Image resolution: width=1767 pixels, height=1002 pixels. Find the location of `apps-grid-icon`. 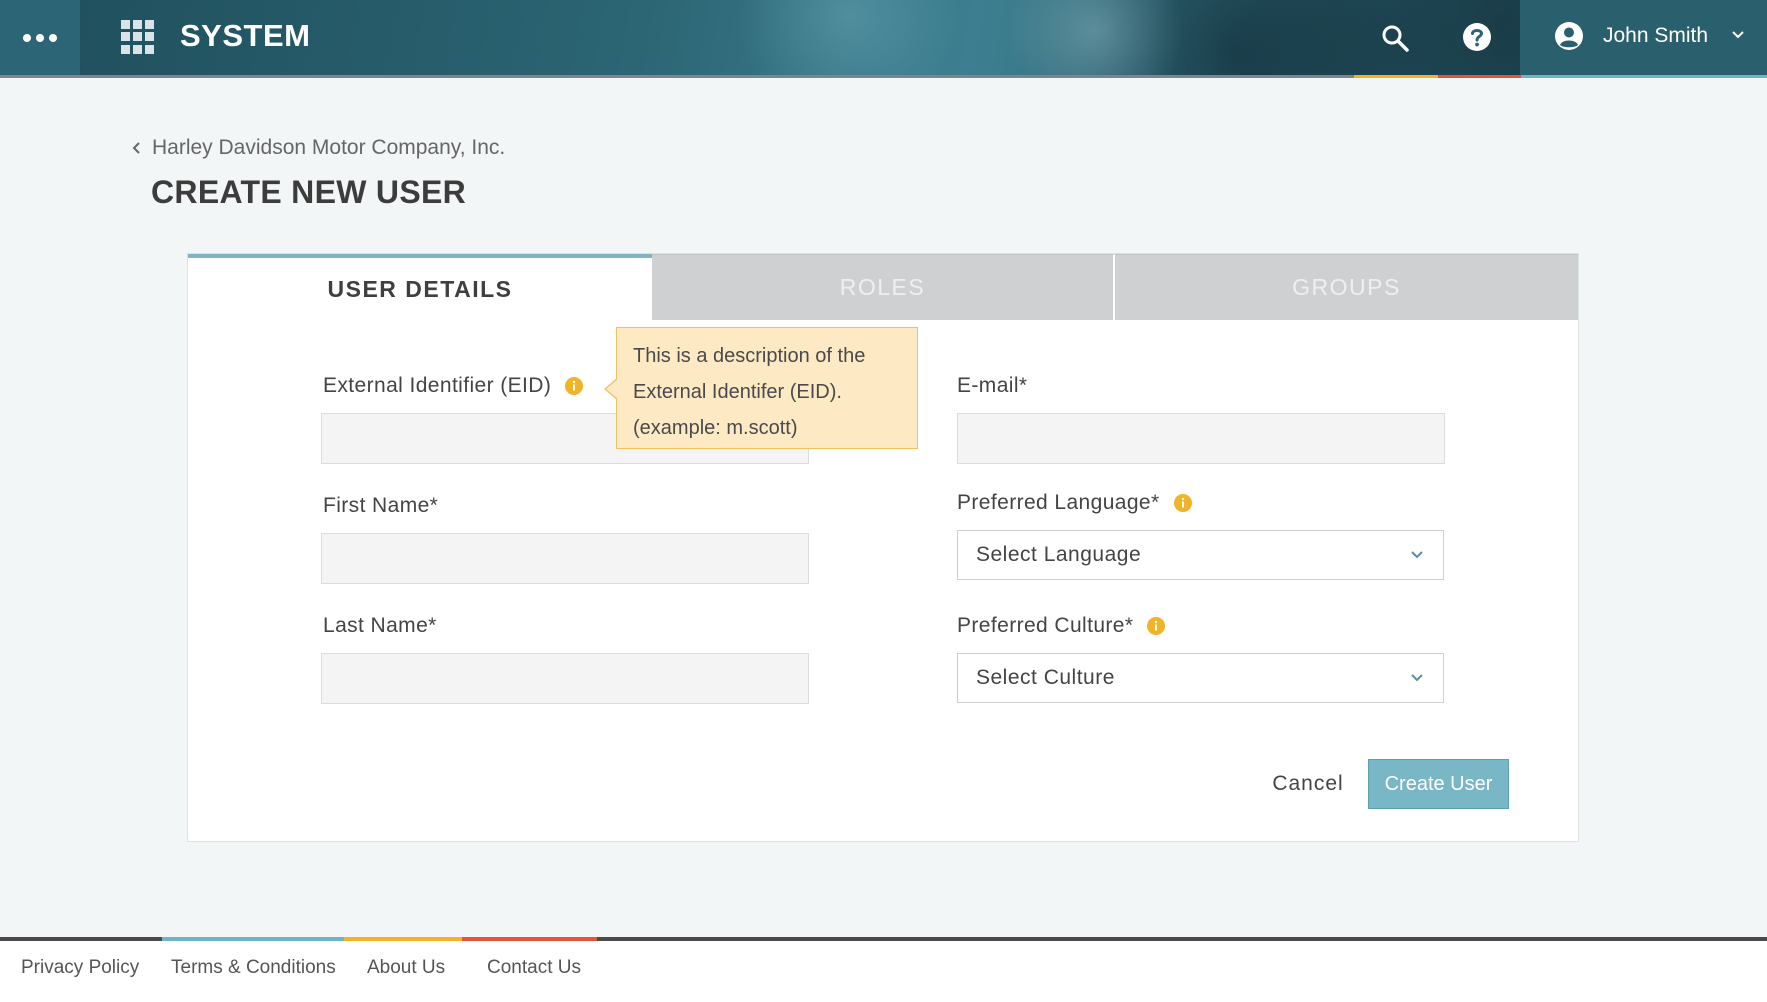

apps-grid-icon is located at coordinates (138, 37).